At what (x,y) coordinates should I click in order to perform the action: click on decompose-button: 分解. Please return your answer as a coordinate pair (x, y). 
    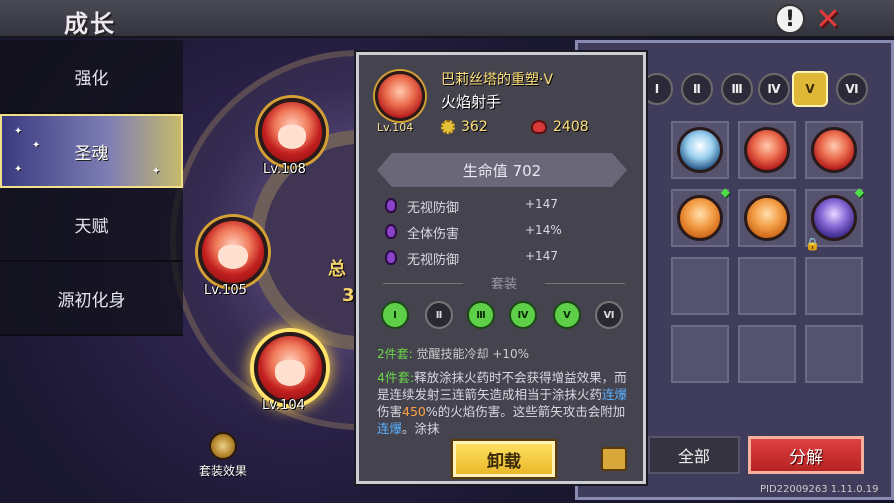
    Looking at the image, I should click on (806, 455).